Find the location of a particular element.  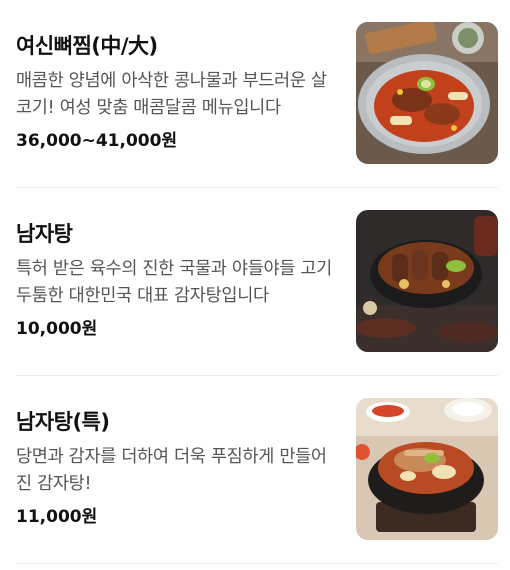

divider is located at coordinates (257, 563).